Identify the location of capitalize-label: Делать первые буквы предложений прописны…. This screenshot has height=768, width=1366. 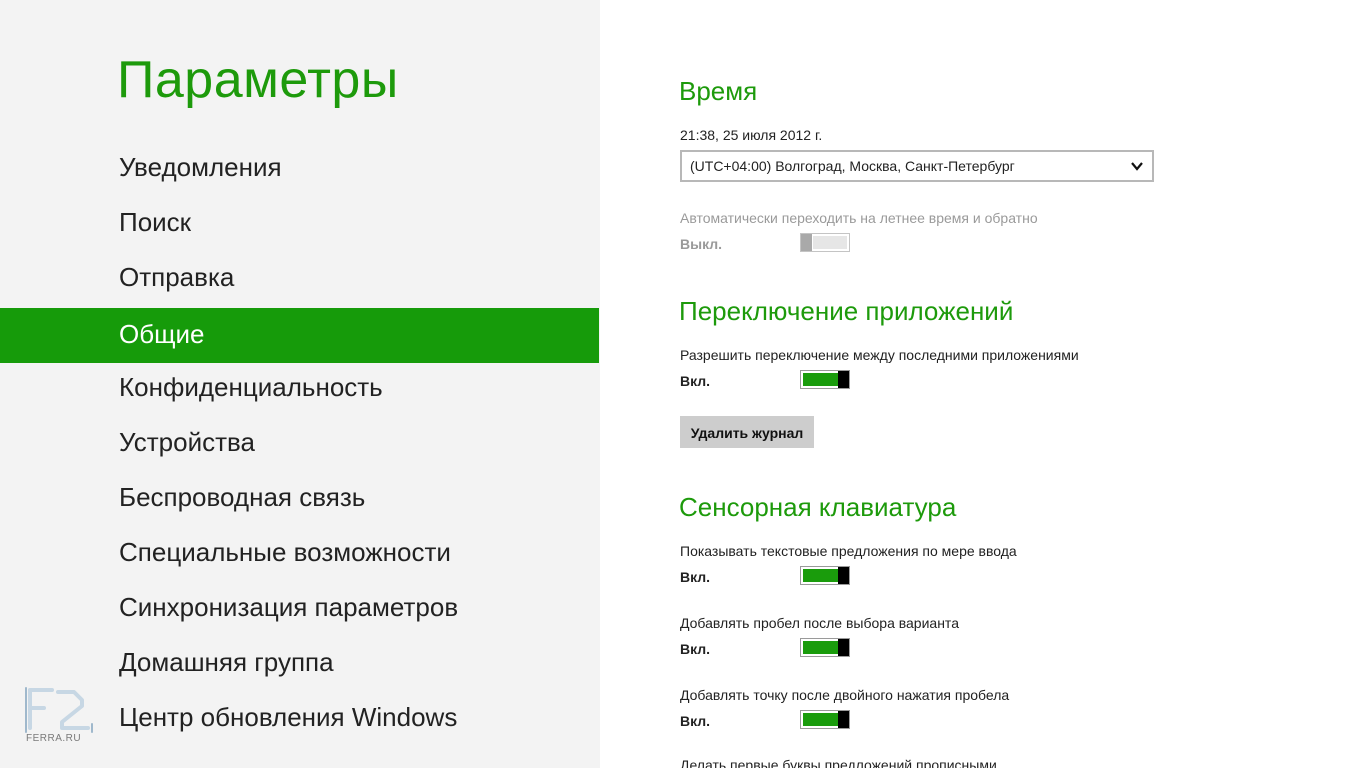
(838, 762).